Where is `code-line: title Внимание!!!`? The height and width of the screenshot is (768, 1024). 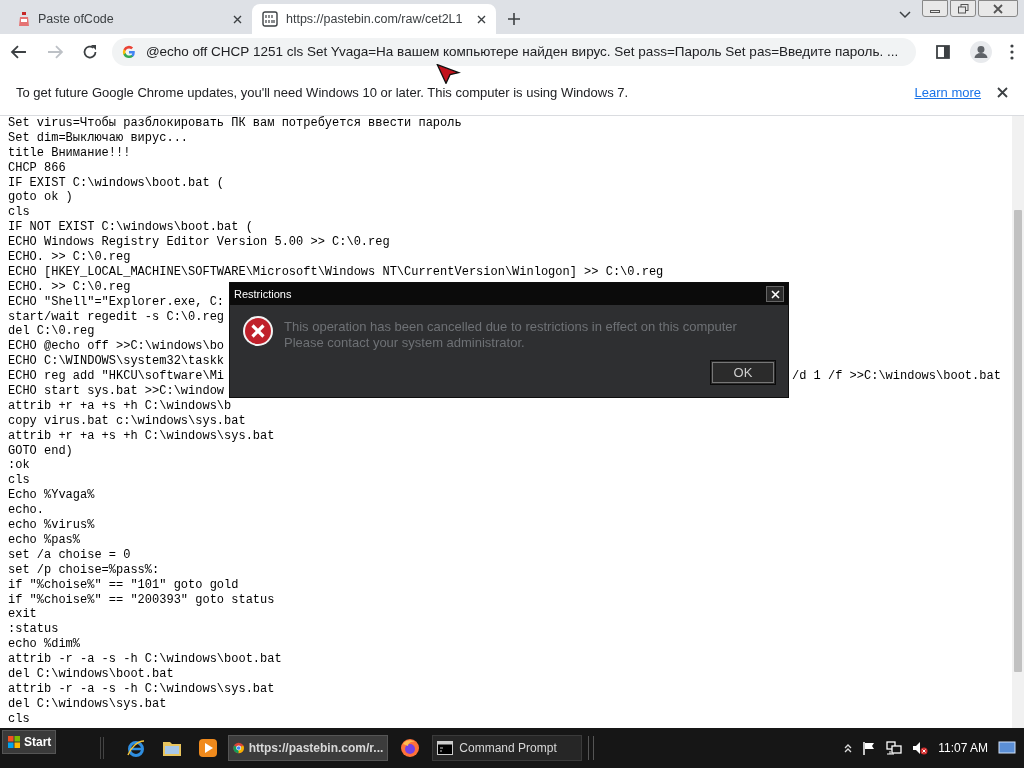
code-line: title Внимание!!! is located at coordinates (69, 152).